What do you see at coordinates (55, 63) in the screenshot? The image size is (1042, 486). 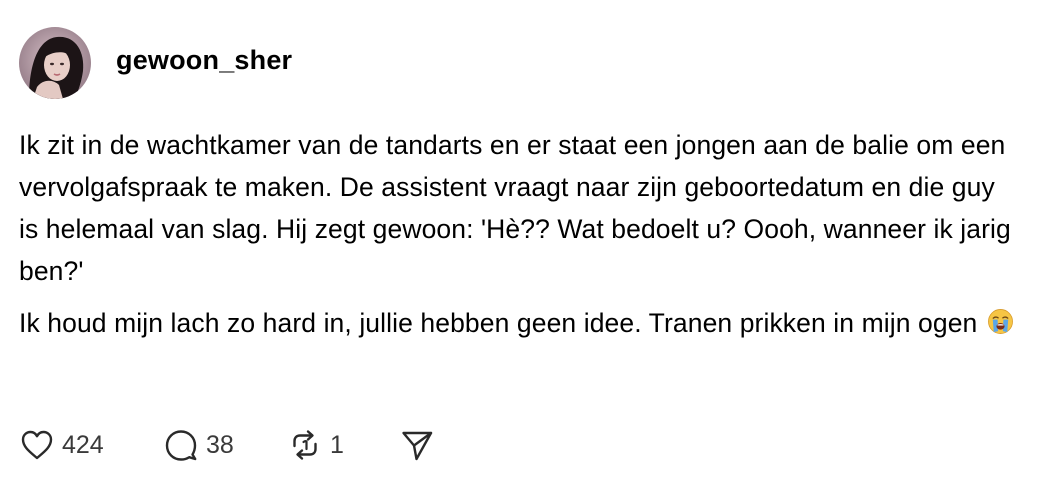 I see `avatar` at bounding box center [55, 63].